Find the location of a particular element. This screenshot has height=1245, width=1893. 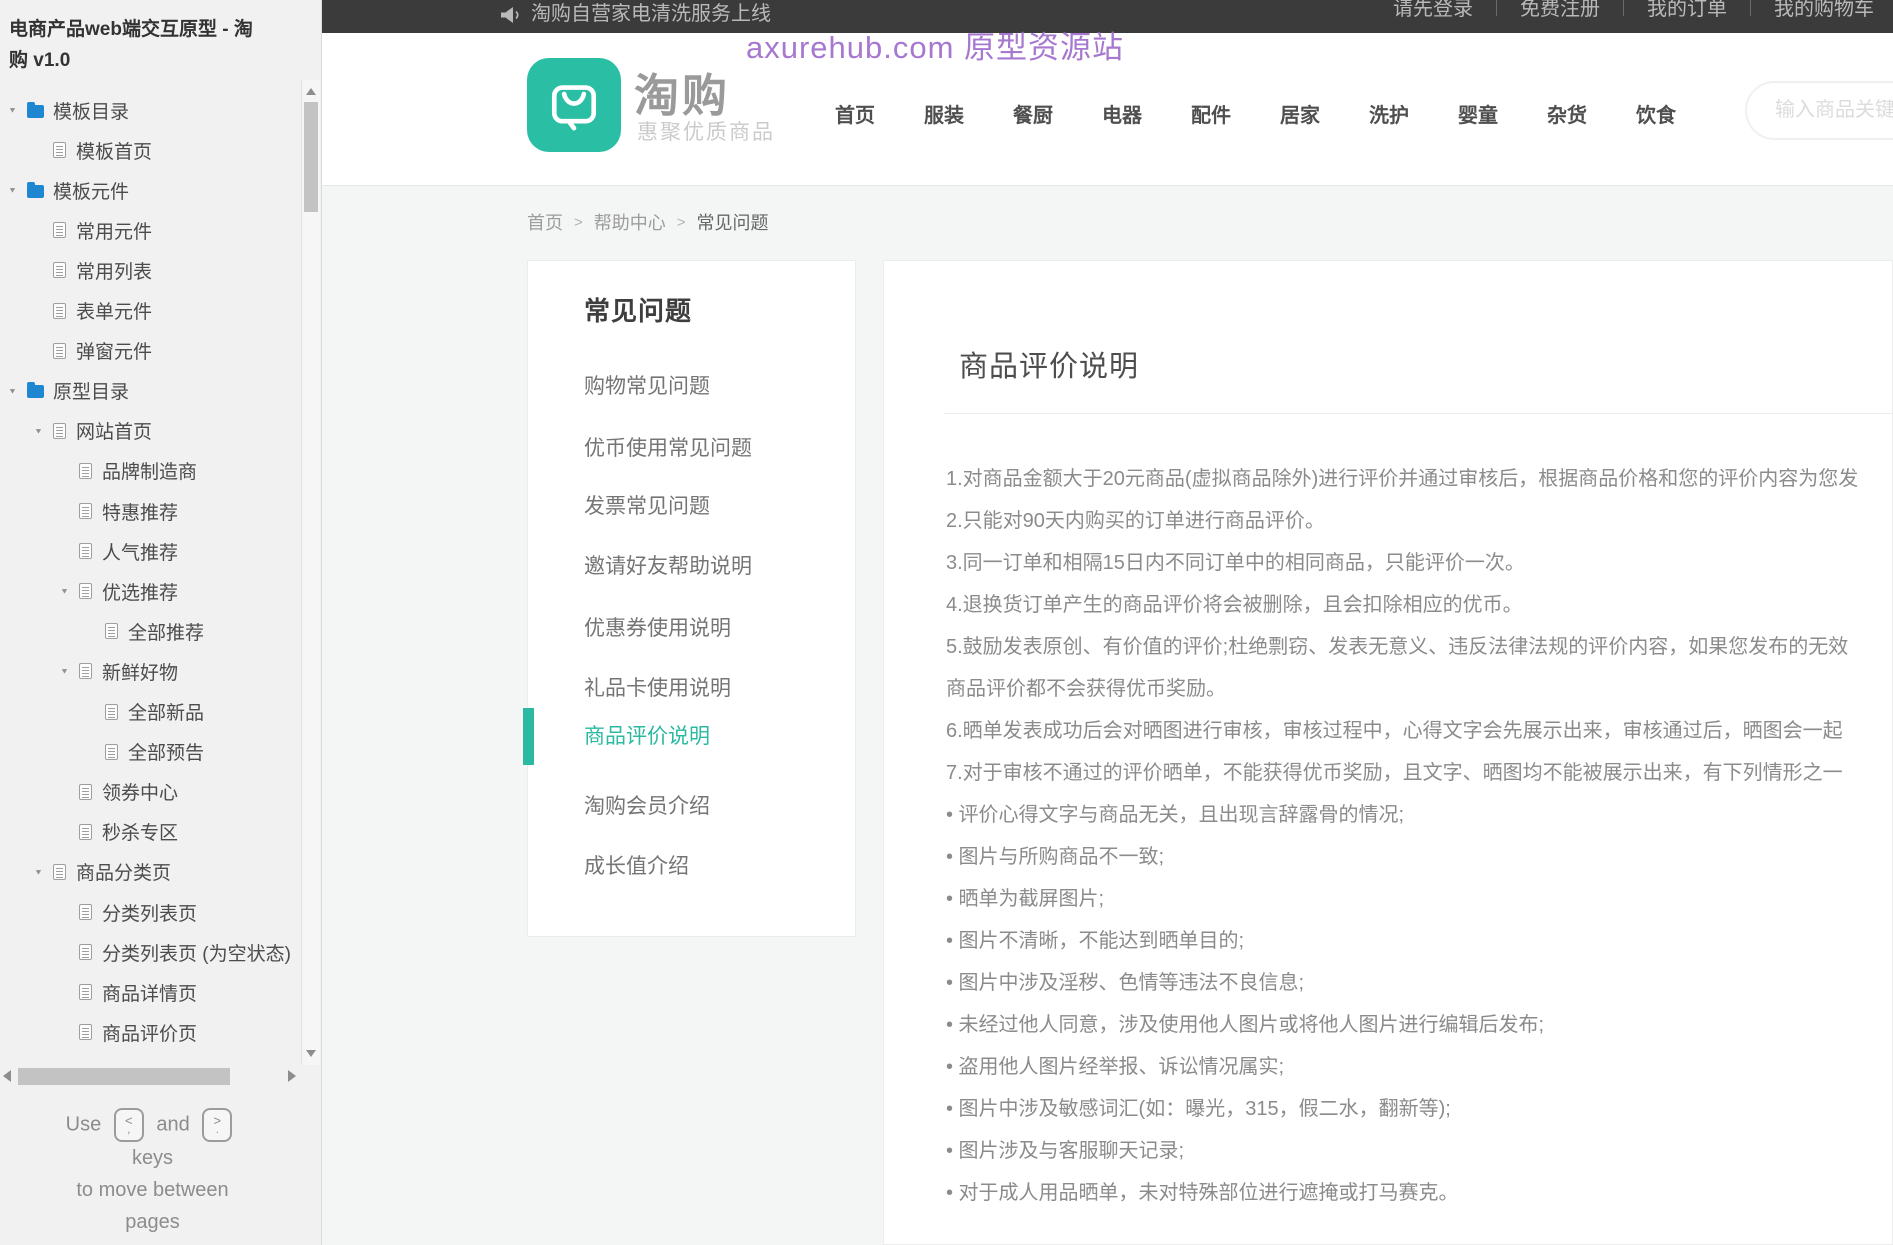

breadcrumb-item: 帮助中心 is located at coordinates (630, 222).